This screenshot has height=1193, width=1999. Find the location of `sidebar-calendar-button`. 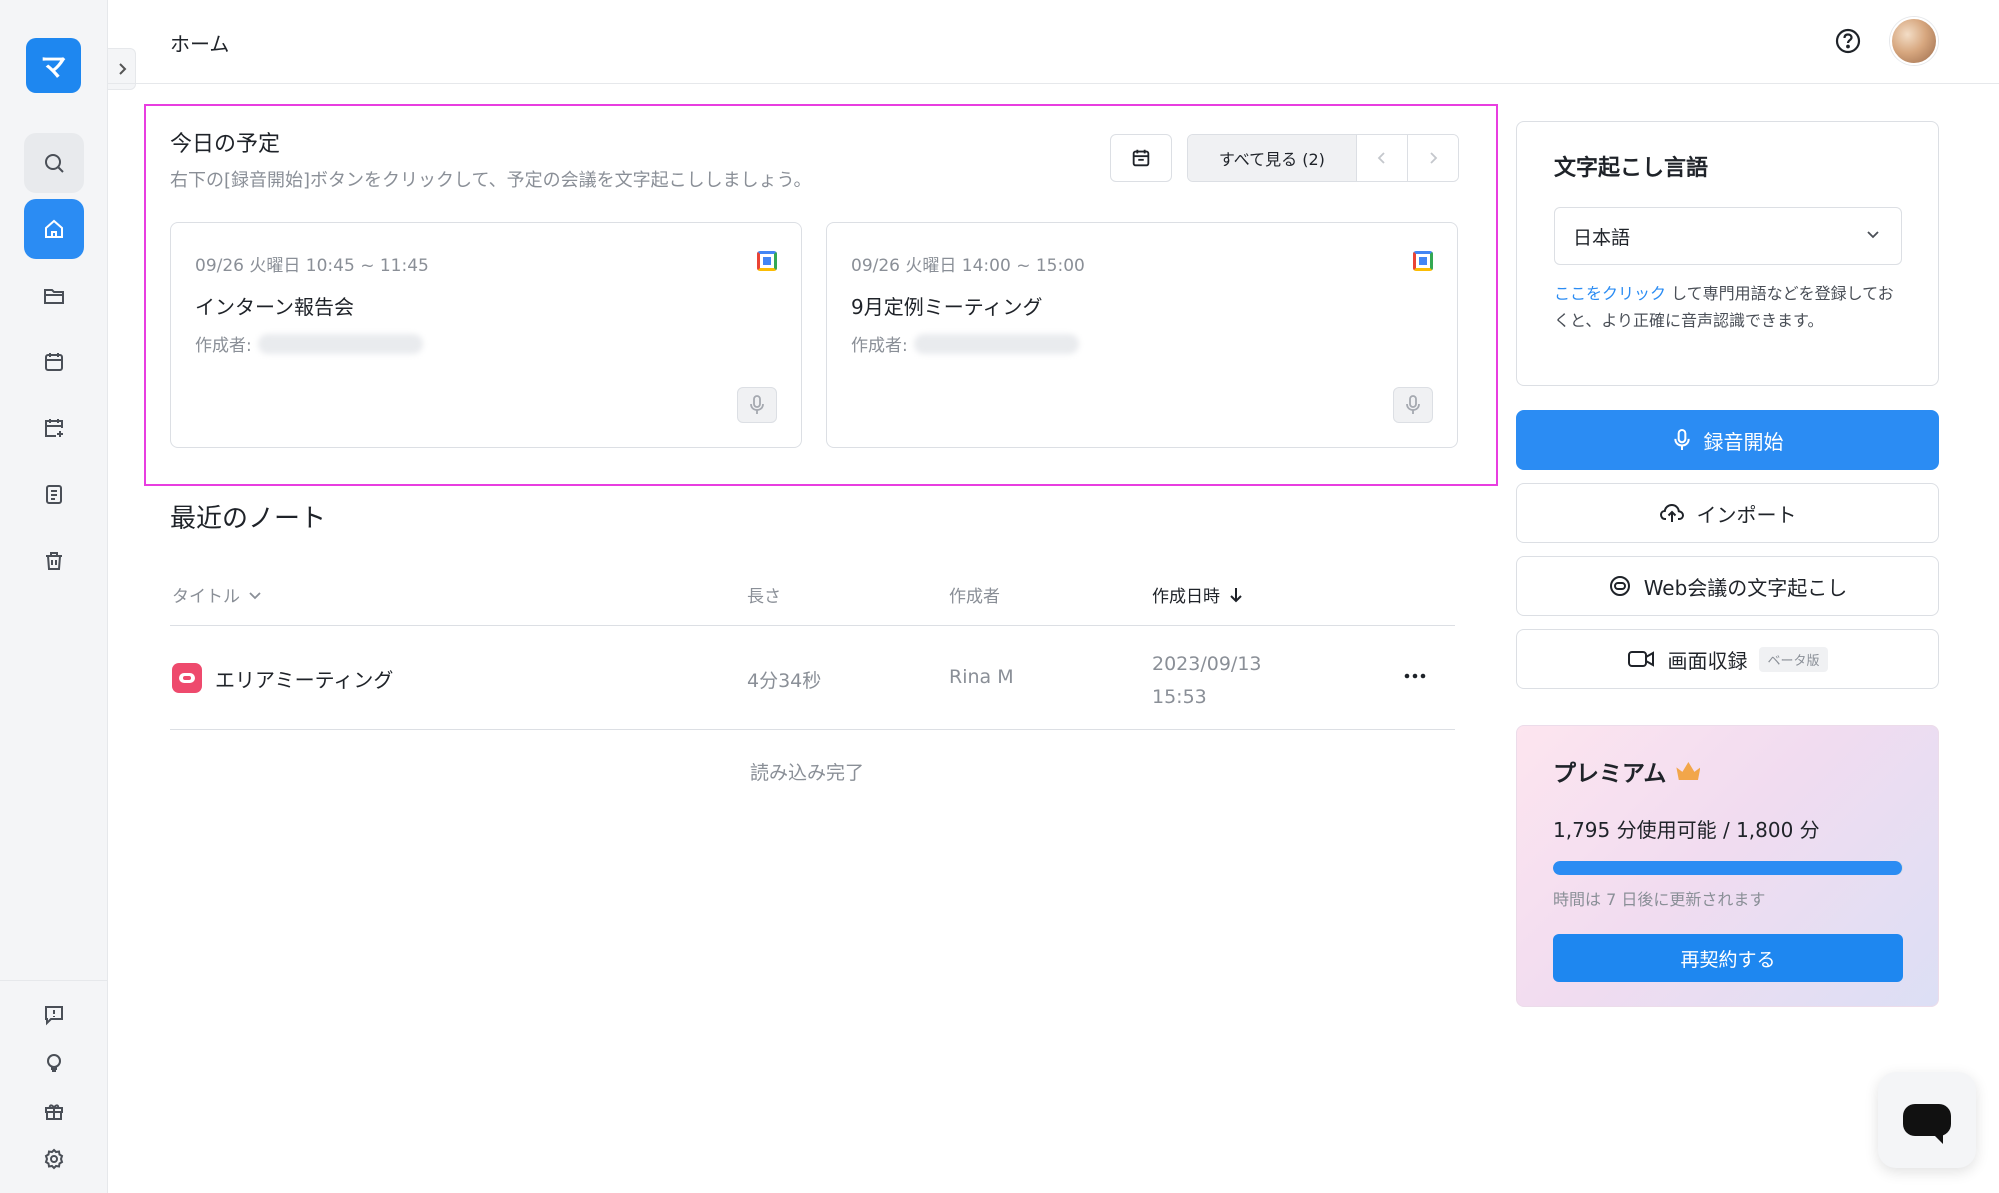

sidebar-calendar-button is located at coordinates (54, 362).